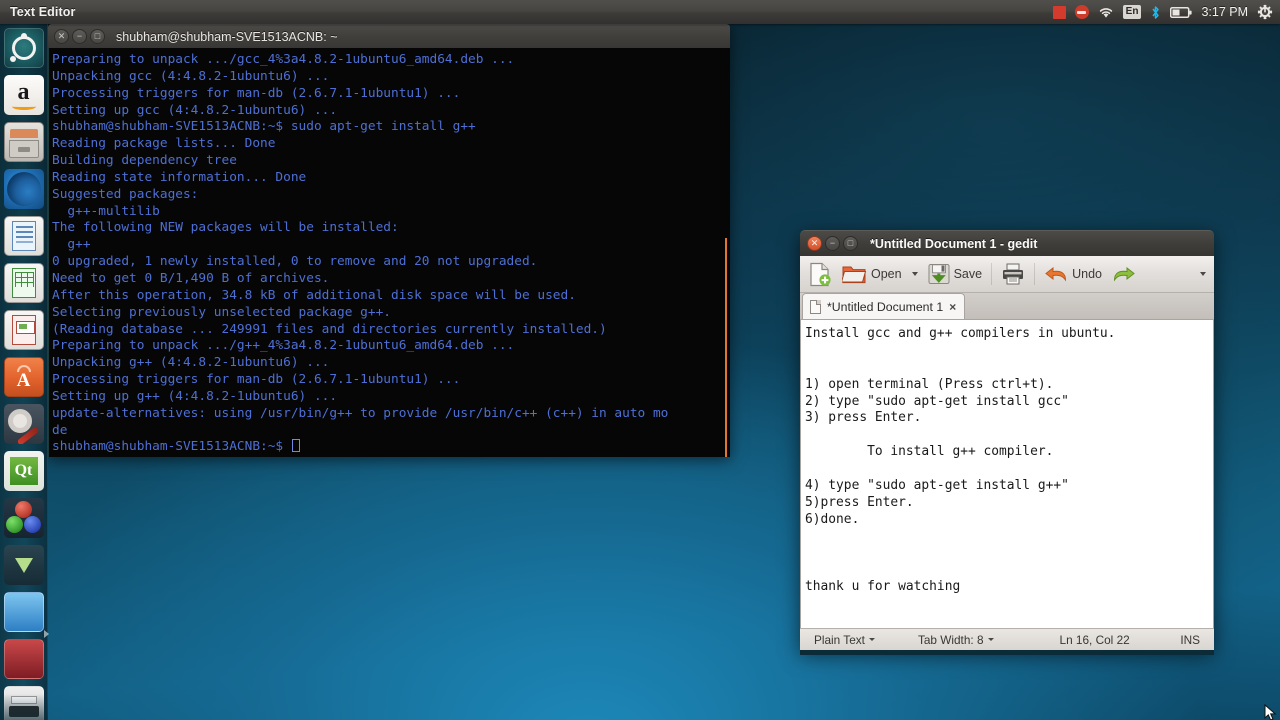 The width and height of the screenshot is (1280, 720). What do you see at coordinates (391, 447) in the screenshot?
I see `terminal-prompt-line: shubham@shubham-SVE1513ACNB:~$` at bounding box center [391, 447].